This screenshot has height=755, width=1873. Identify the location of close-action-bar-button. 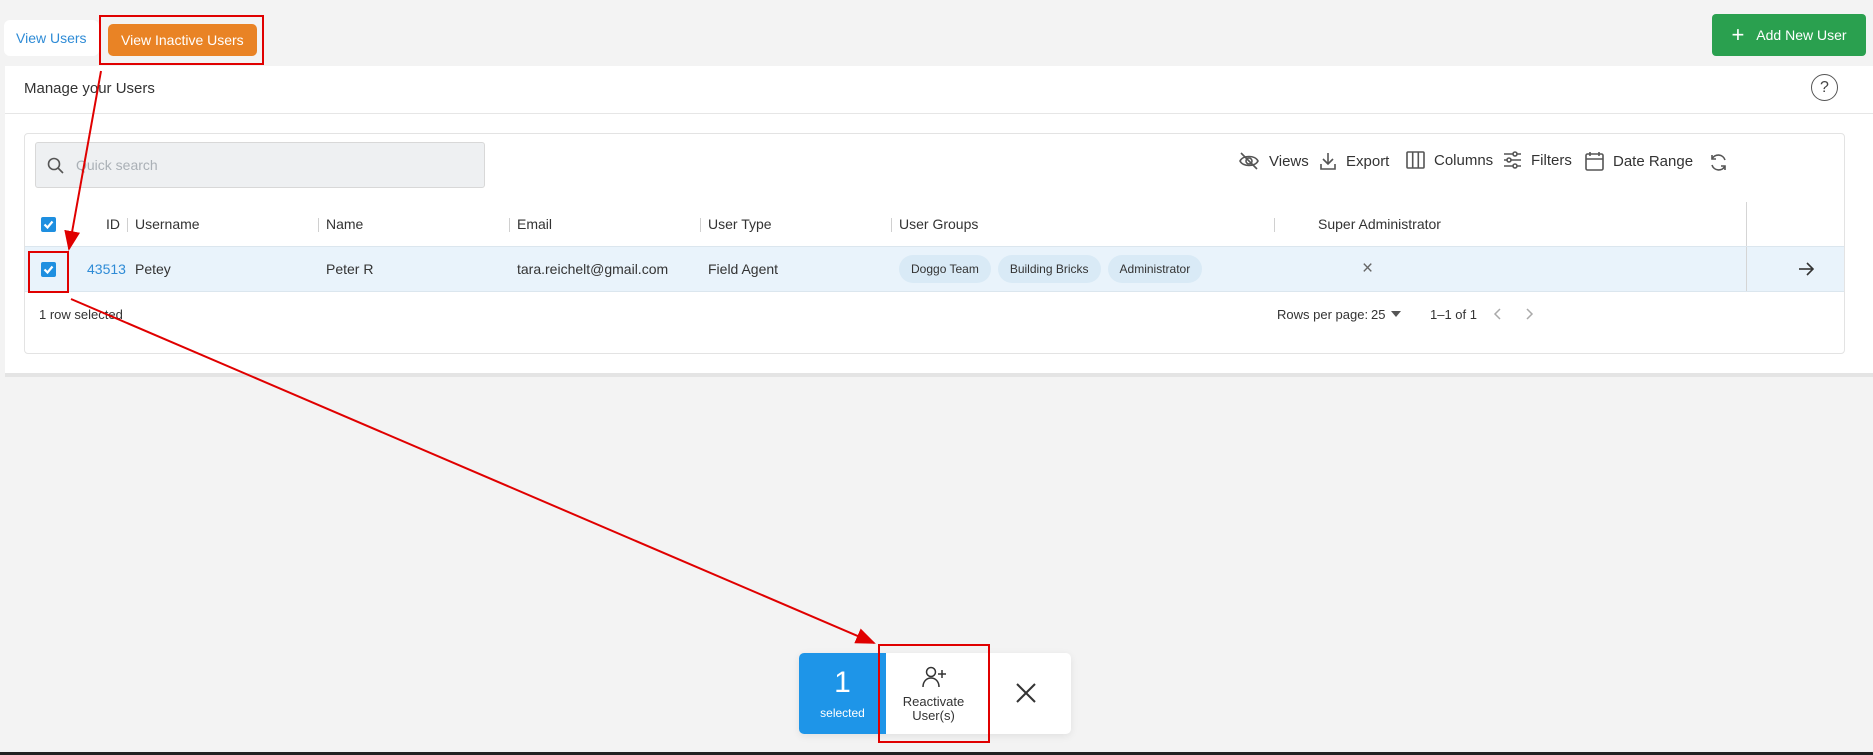
(1026, 693).